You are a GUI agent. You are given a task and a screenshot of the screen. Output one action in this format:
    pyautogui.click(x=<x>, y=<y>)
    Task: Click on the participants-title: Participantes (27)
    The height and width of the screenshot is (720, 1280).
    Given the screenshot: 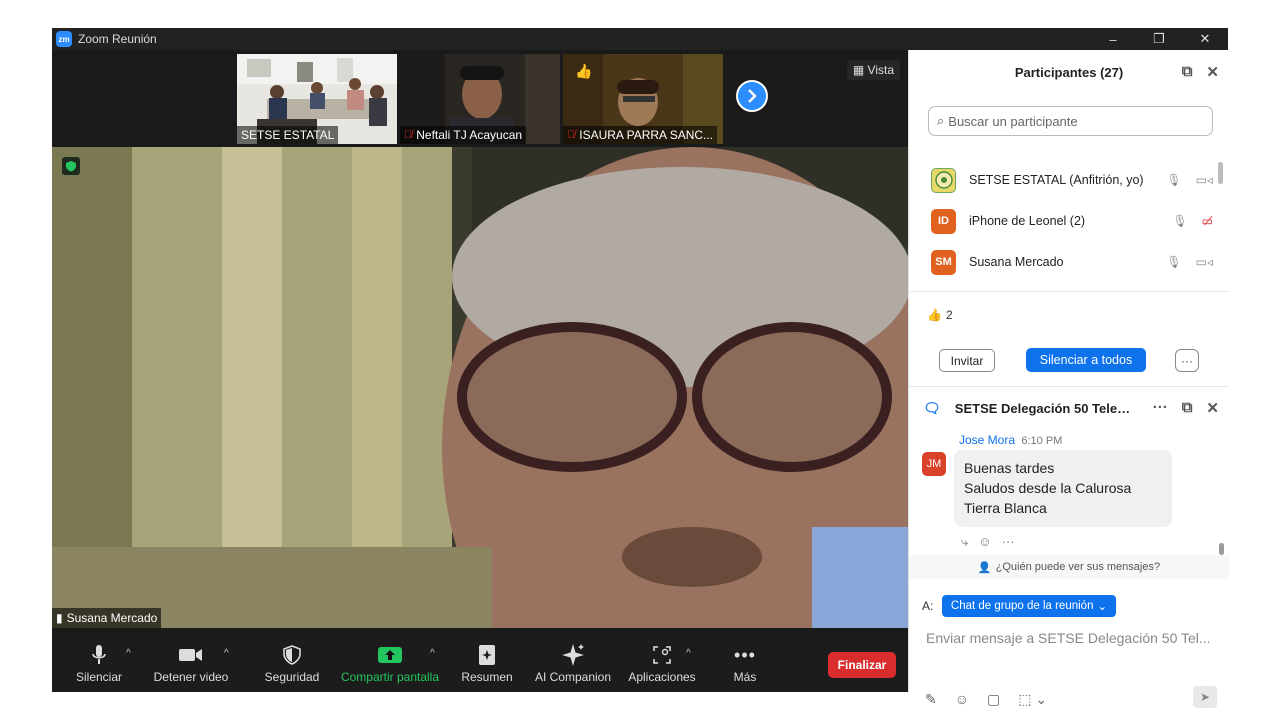 What is the action you would take?
    pyautogui.click(x=1069, y=72)
    